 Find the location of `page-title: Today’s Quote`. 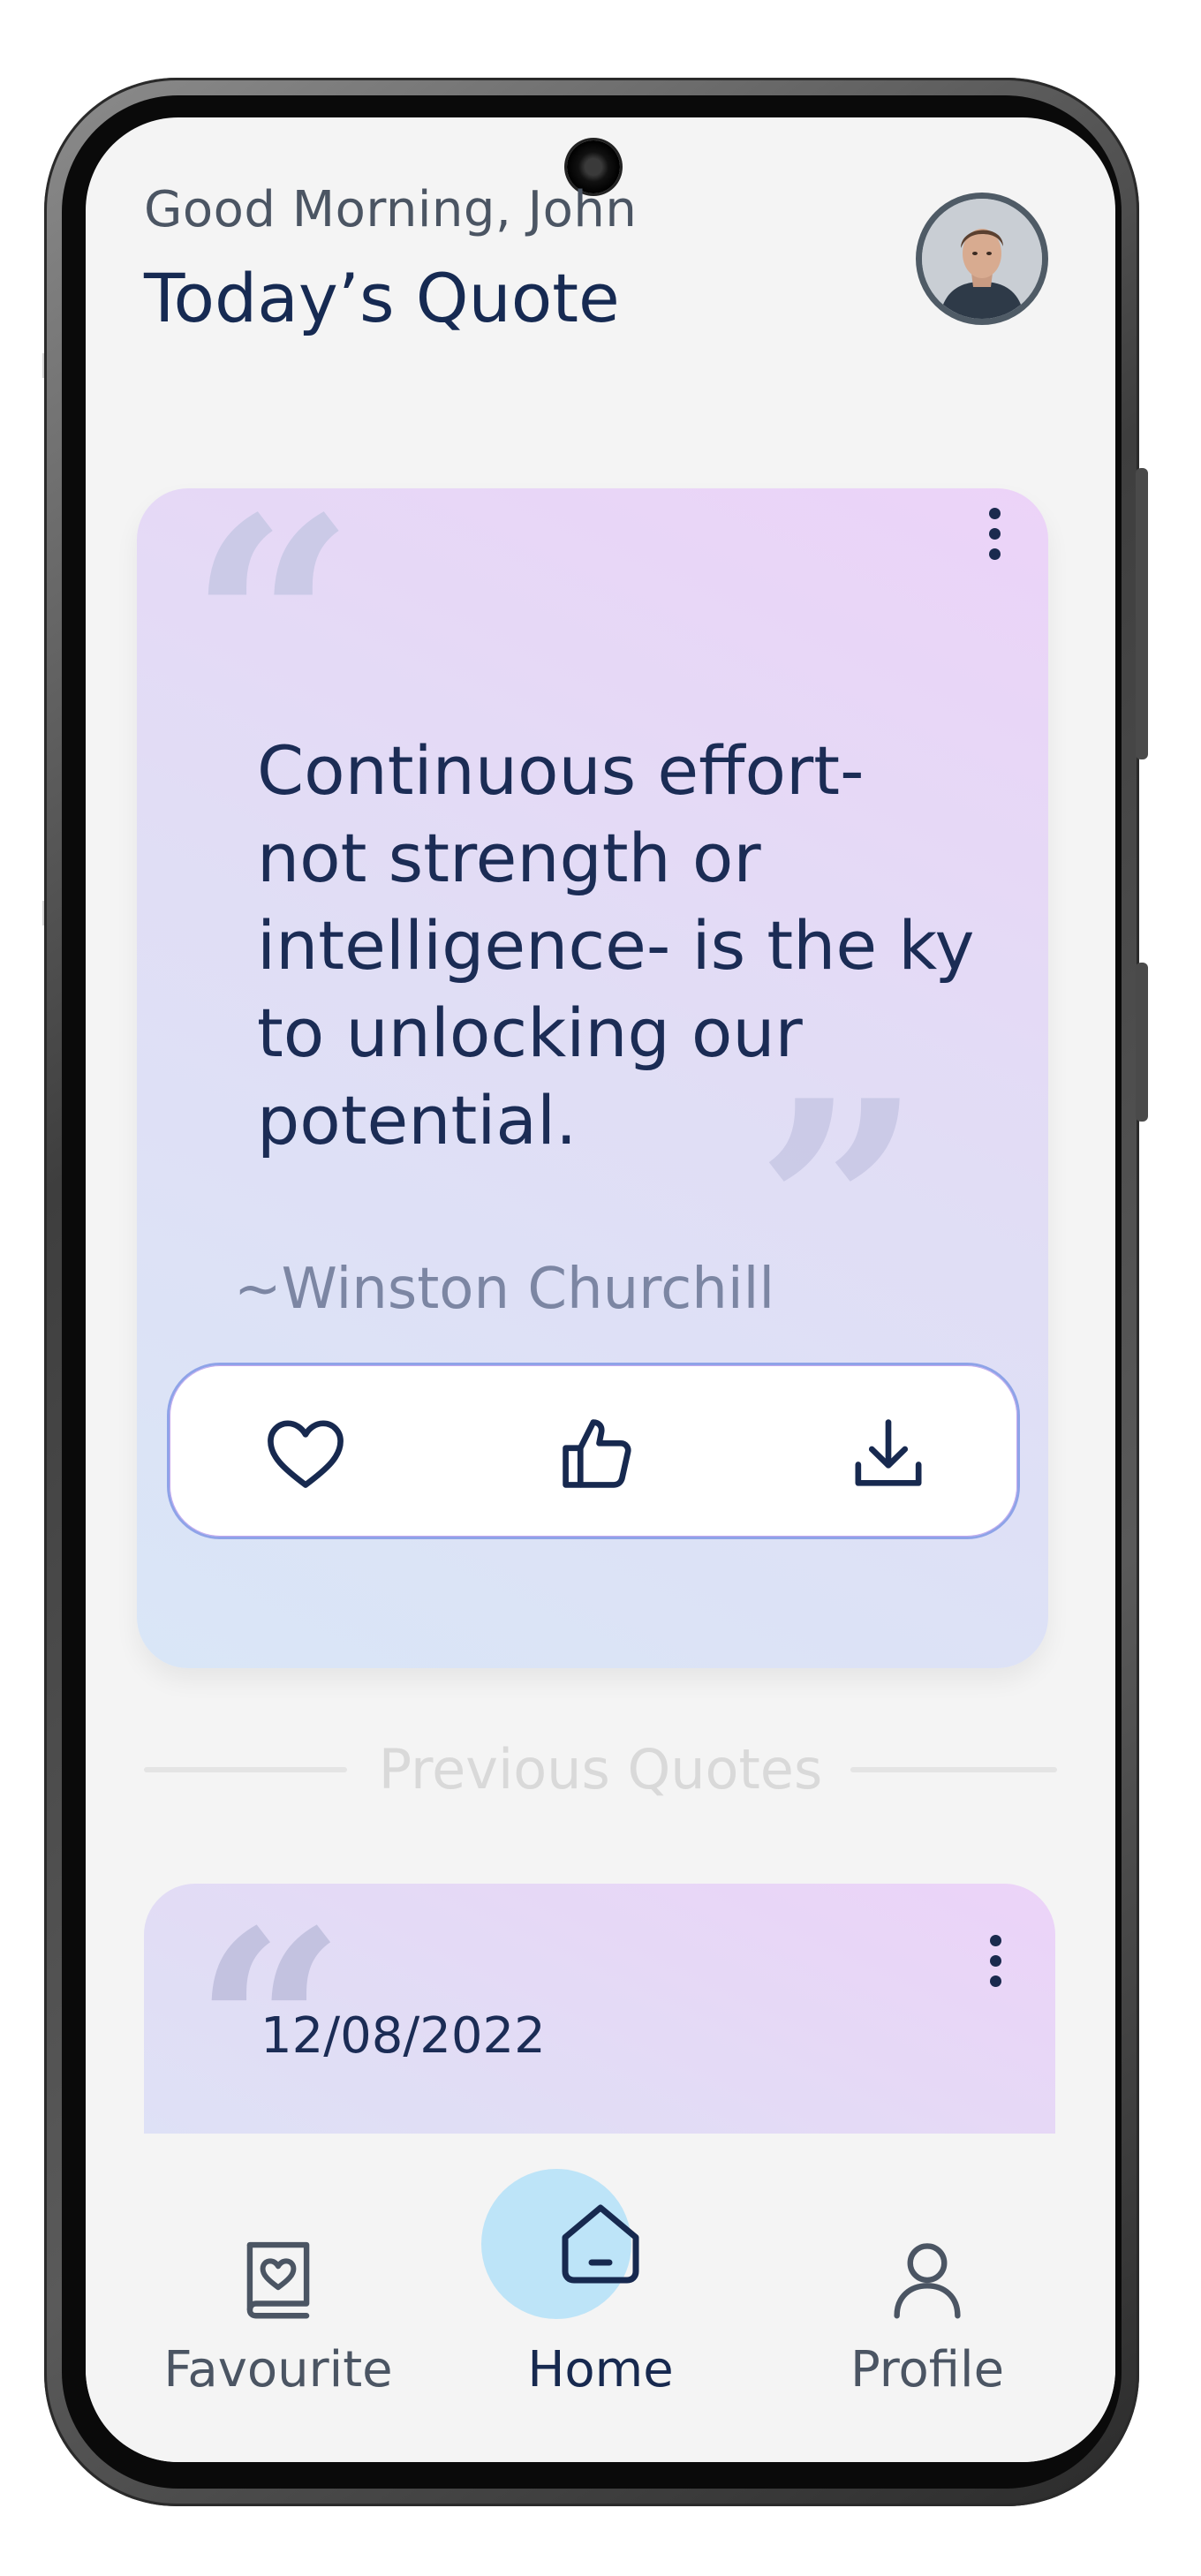

page-title: Today’s Quote is located at coordinates (382, 298).